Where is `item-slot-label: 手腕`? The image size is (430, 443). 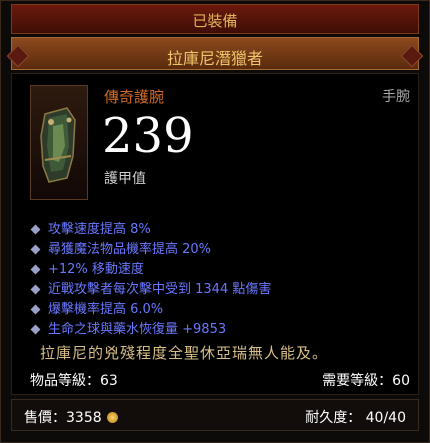
item-slot-label: 手腕 is located at coordinates (396, 97).